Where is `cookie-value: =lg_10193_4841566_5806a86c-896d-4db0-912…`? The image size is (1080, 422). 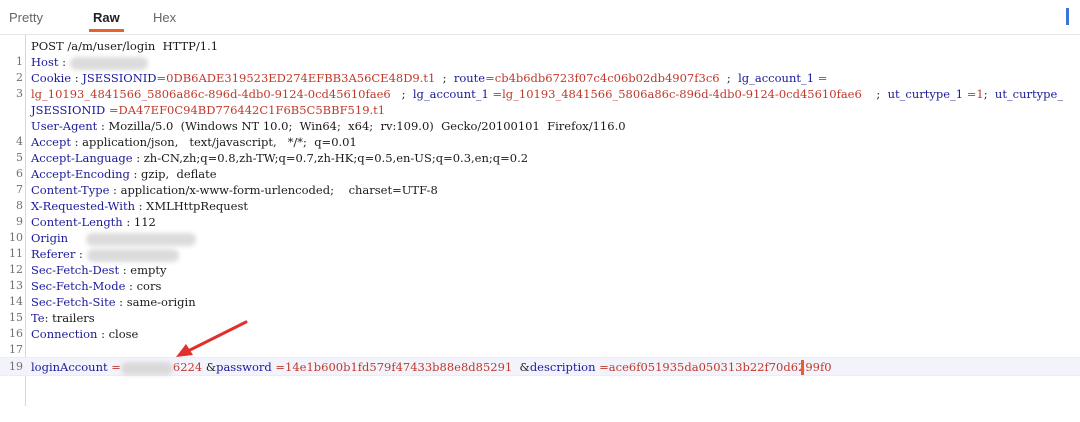
cookie-value: =lg_10193_4841566_5806a86c-896d-4db0-912… is located at coordinates (675, 94).